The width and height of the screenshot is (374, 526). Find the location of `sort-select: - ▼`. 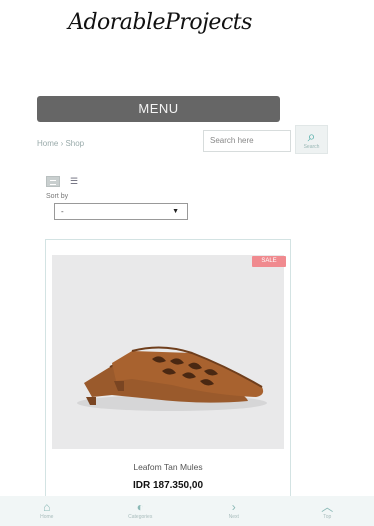

sort-select: - ▼ is located at coordinates (121, 211).